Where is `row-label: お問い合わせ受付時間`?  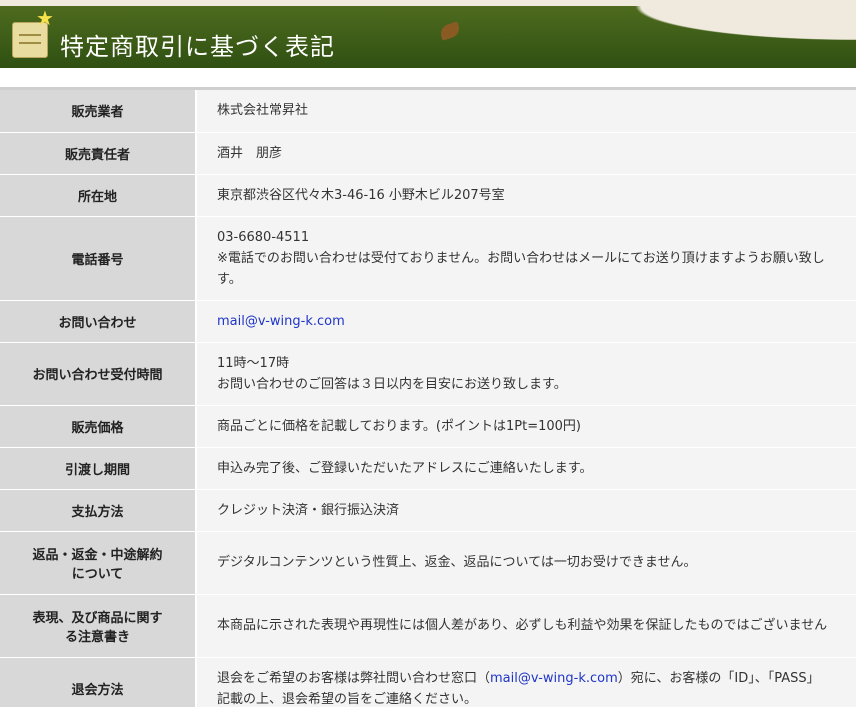
row-label: お問い合わせ受付時間 is located at coordinates (98, 373).